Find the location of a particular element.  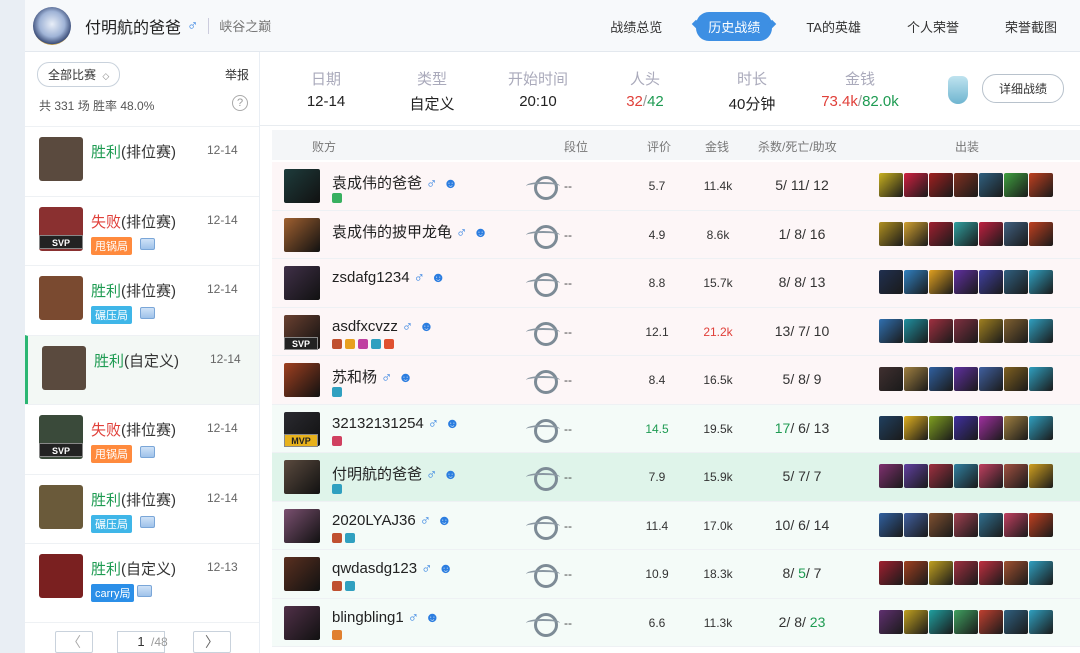

nav-history: 历史战绩 is located at coordinates (734, 26).